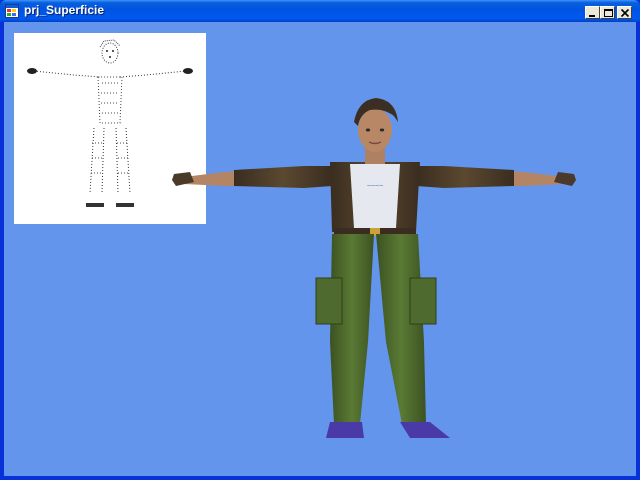 The image size is (640, 480). I want to click on close-icon, so click(625, 13).